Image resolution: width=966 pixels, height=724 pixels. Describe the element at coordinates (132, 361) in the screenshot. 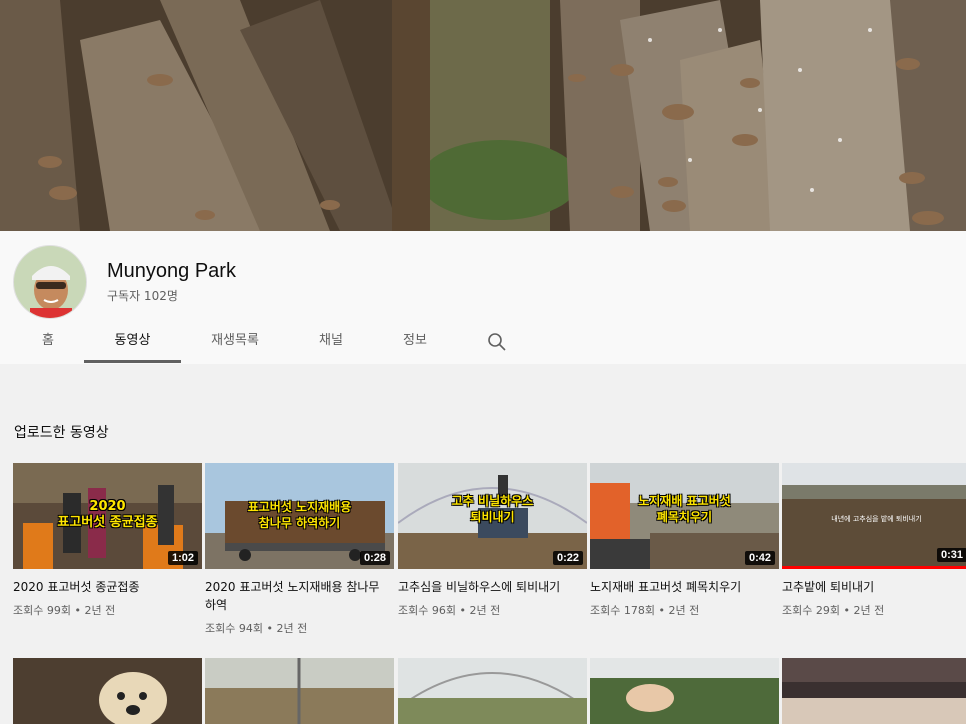

I see `active-tab-indicator` at that location.